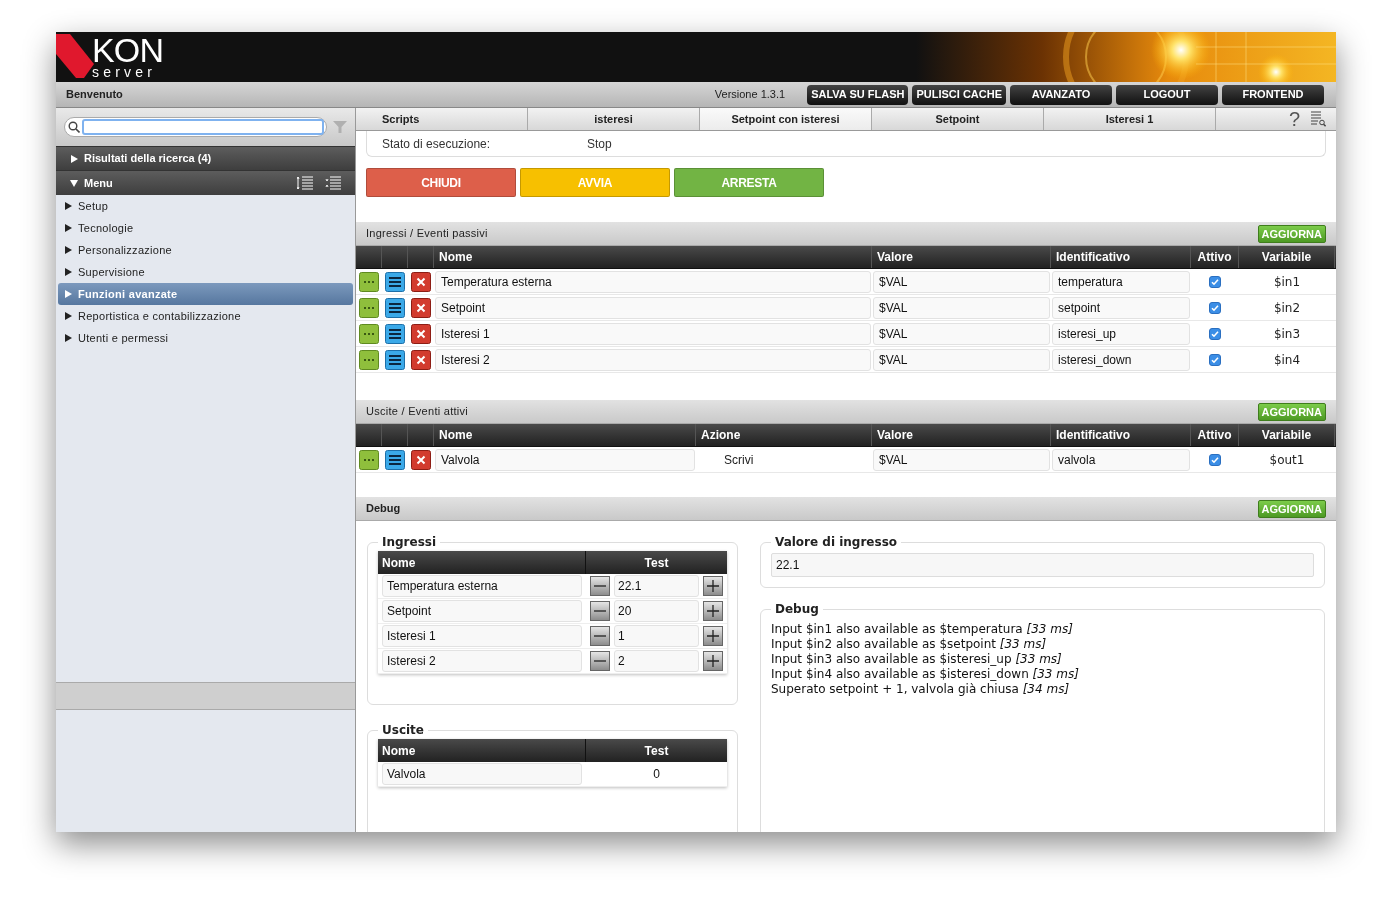  Describe the element at coordinates (1287, 360) in the screenshot. I see `variable-text: $in4` at that location.